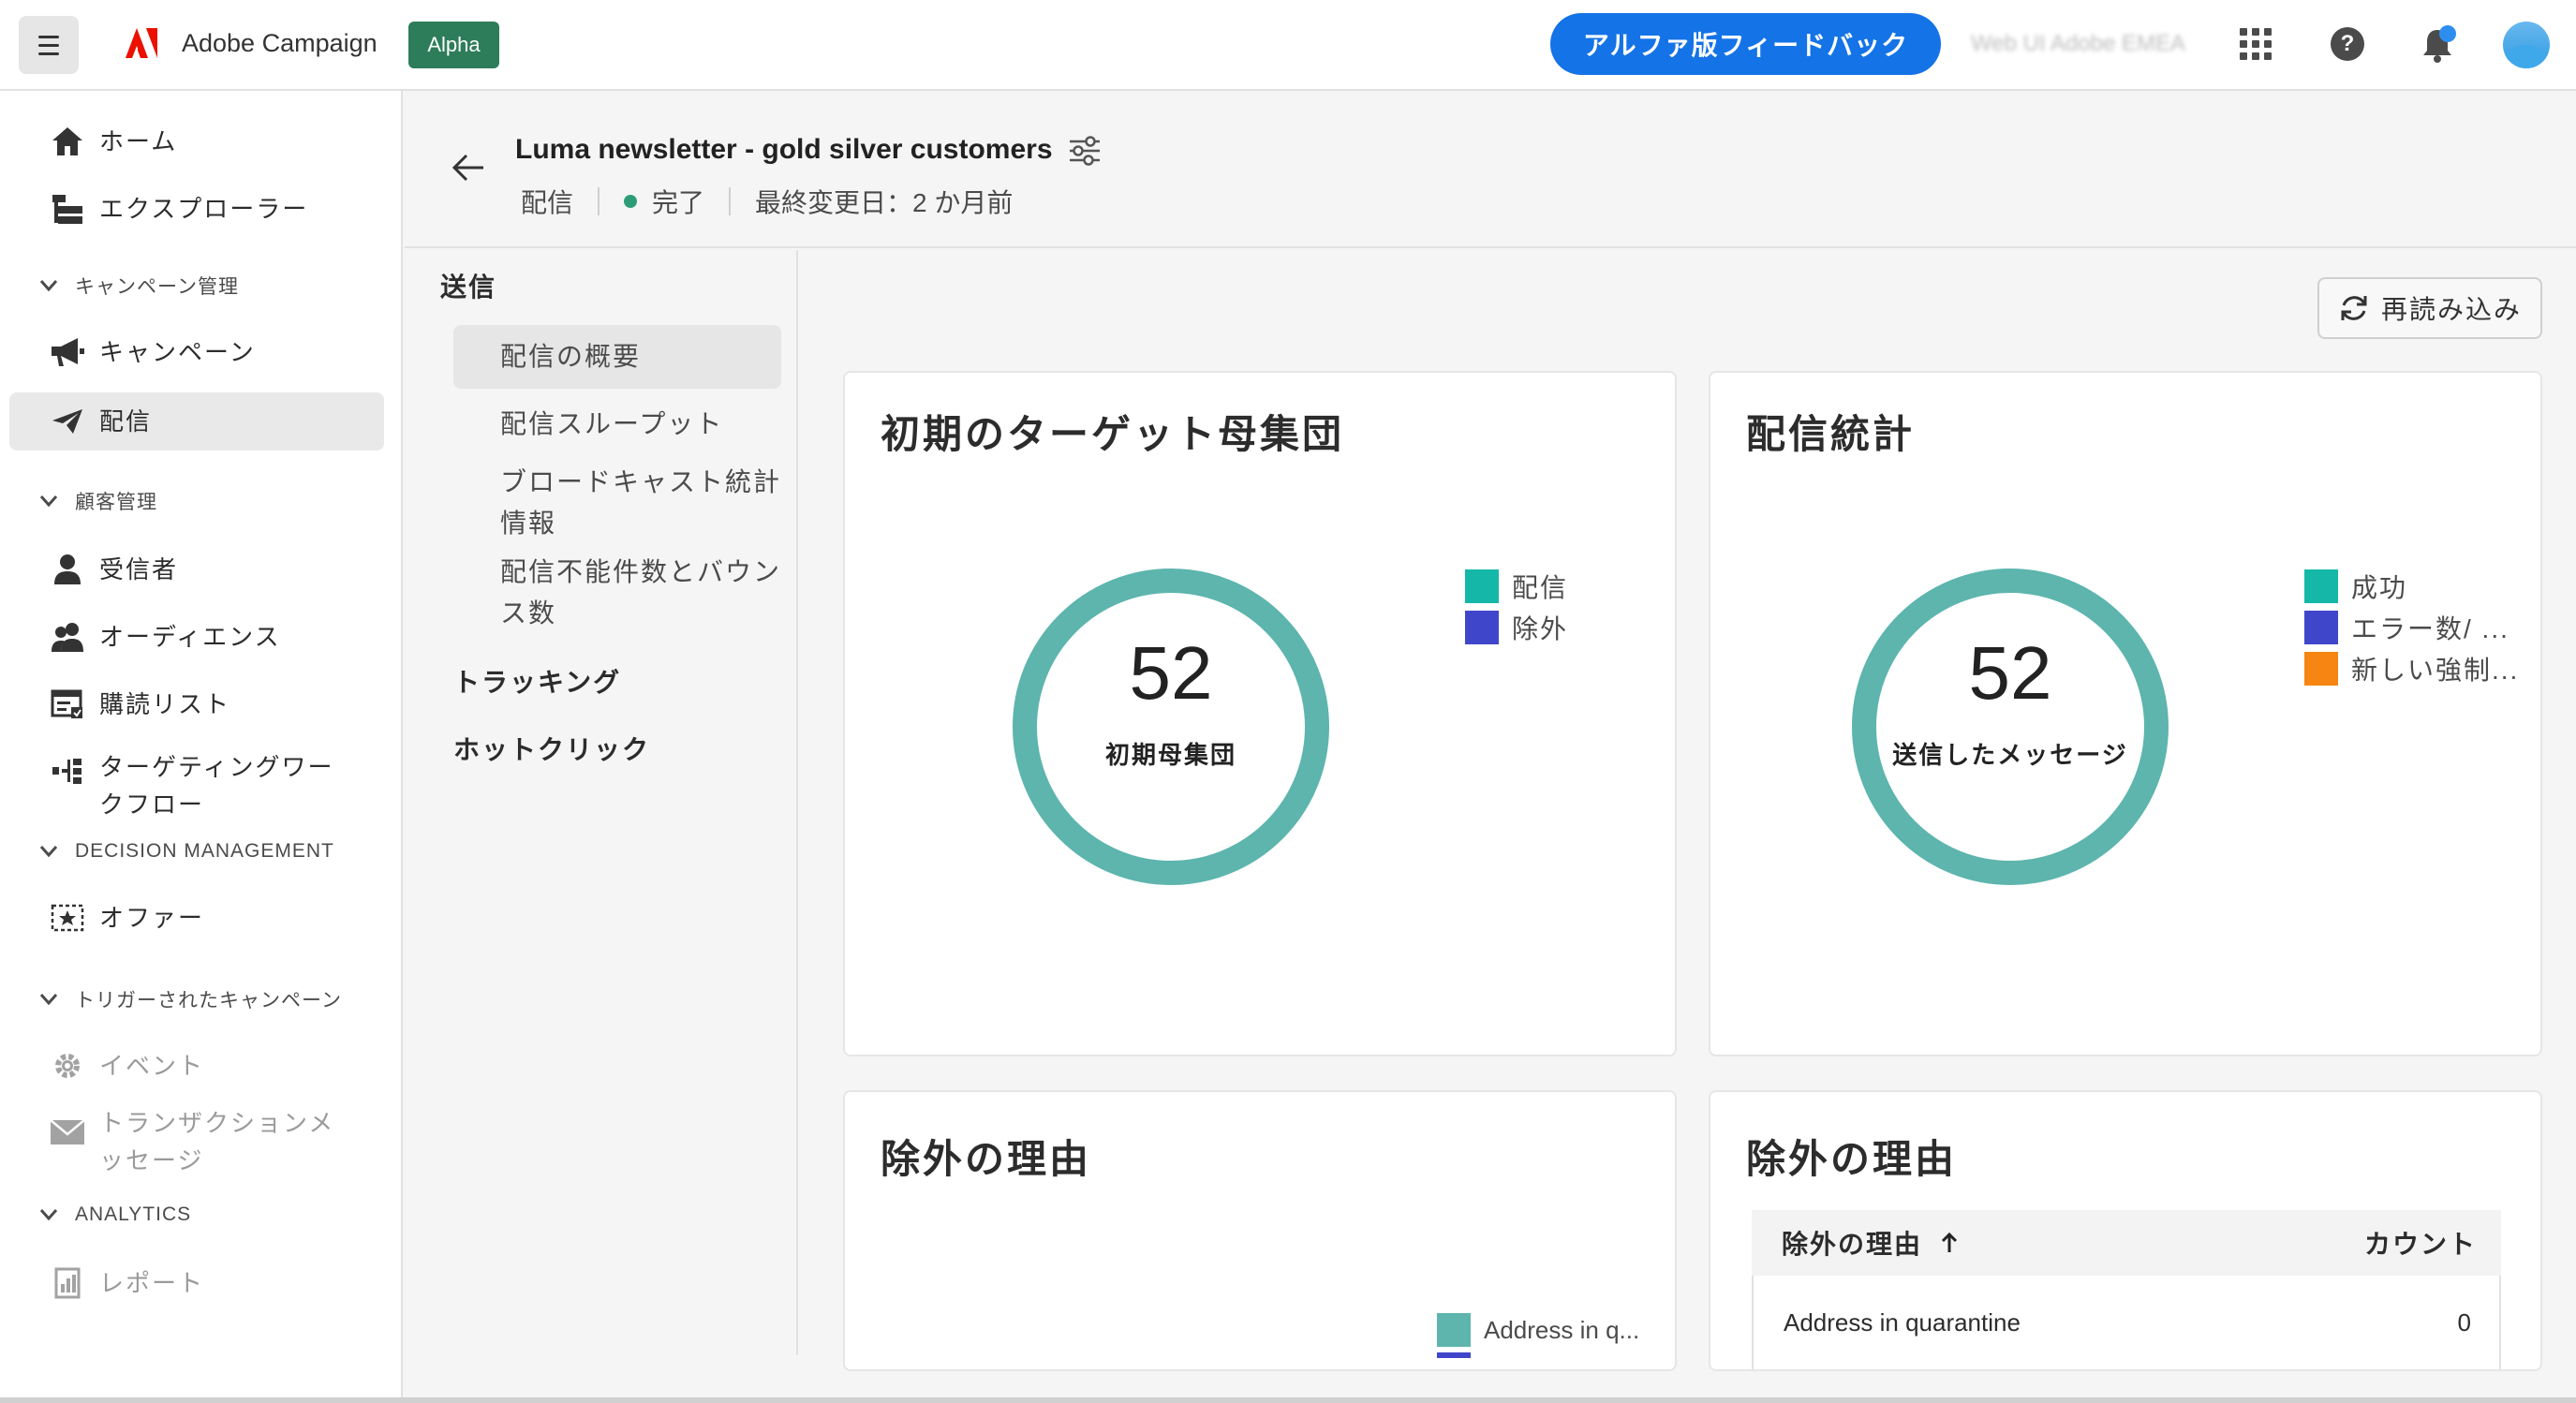 The image size is (2576, 1403). What do you see at coordinates (1171, 727) in the screenshot?
I see `initial-target-donut` at bounding box center [1171, 727].